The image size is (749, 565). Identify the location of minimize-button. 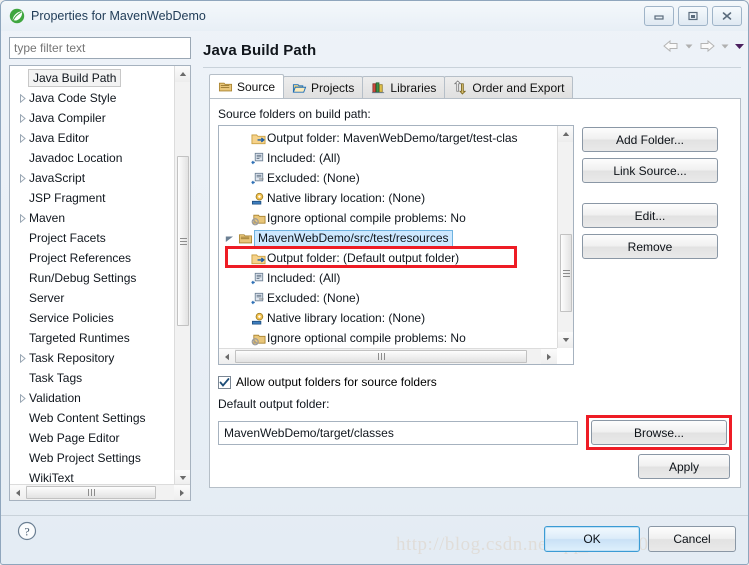
(659, 16).